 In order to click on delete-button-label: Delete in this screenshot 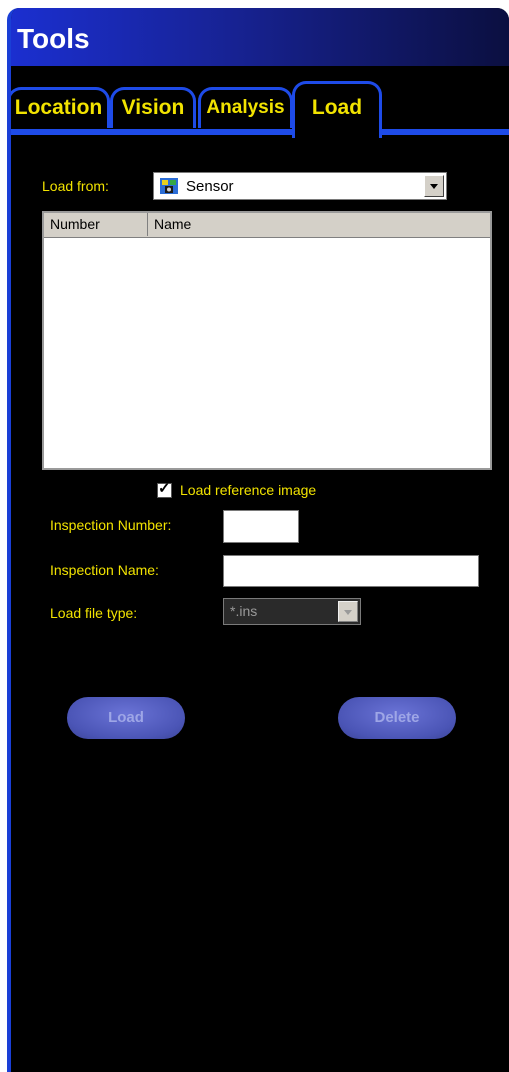, I will do `click(397, 717)`.